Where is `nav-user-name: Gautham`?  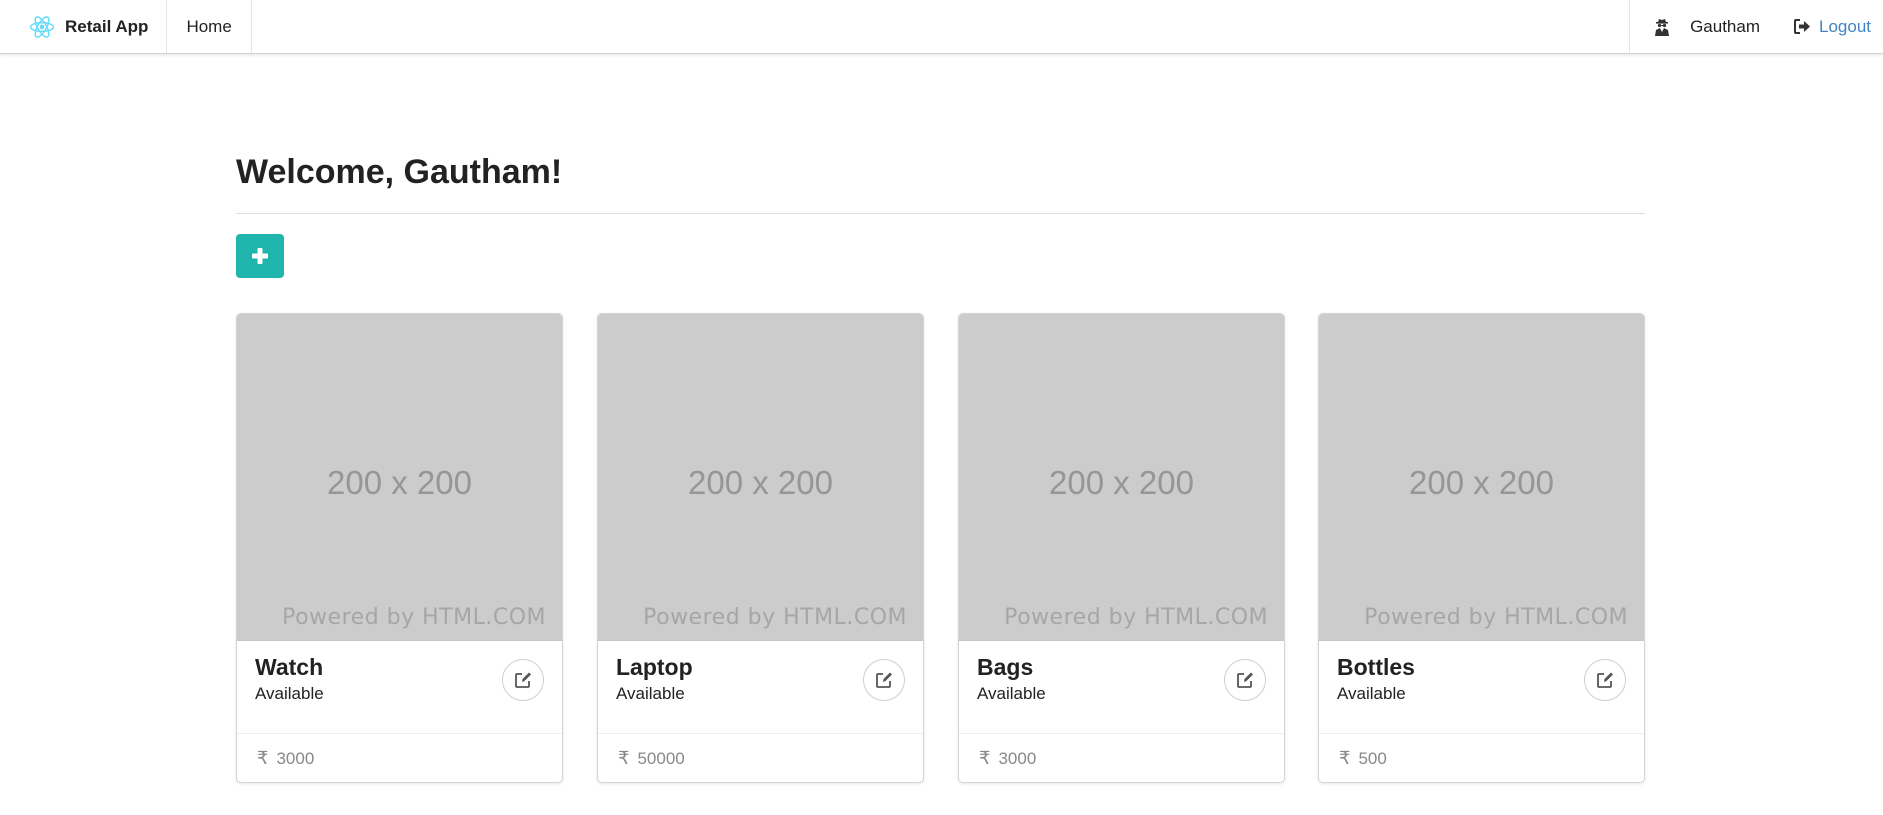
nav-user-name: Gautham is located at coordinates (1725, 26).